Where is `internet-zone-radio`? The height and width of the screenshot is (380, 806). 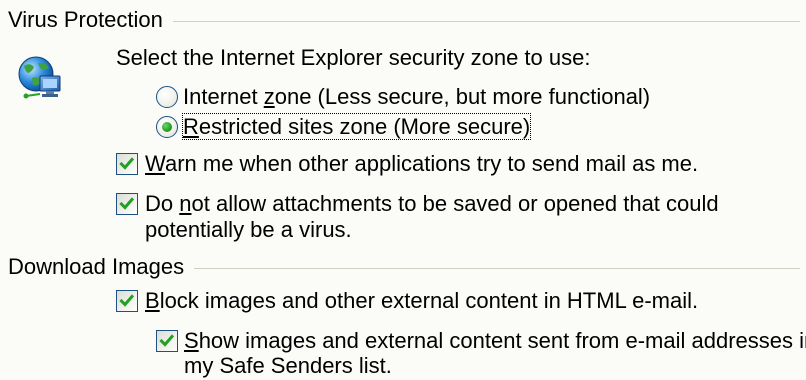
internet-zone-radio is located at coordinates (167, 97).